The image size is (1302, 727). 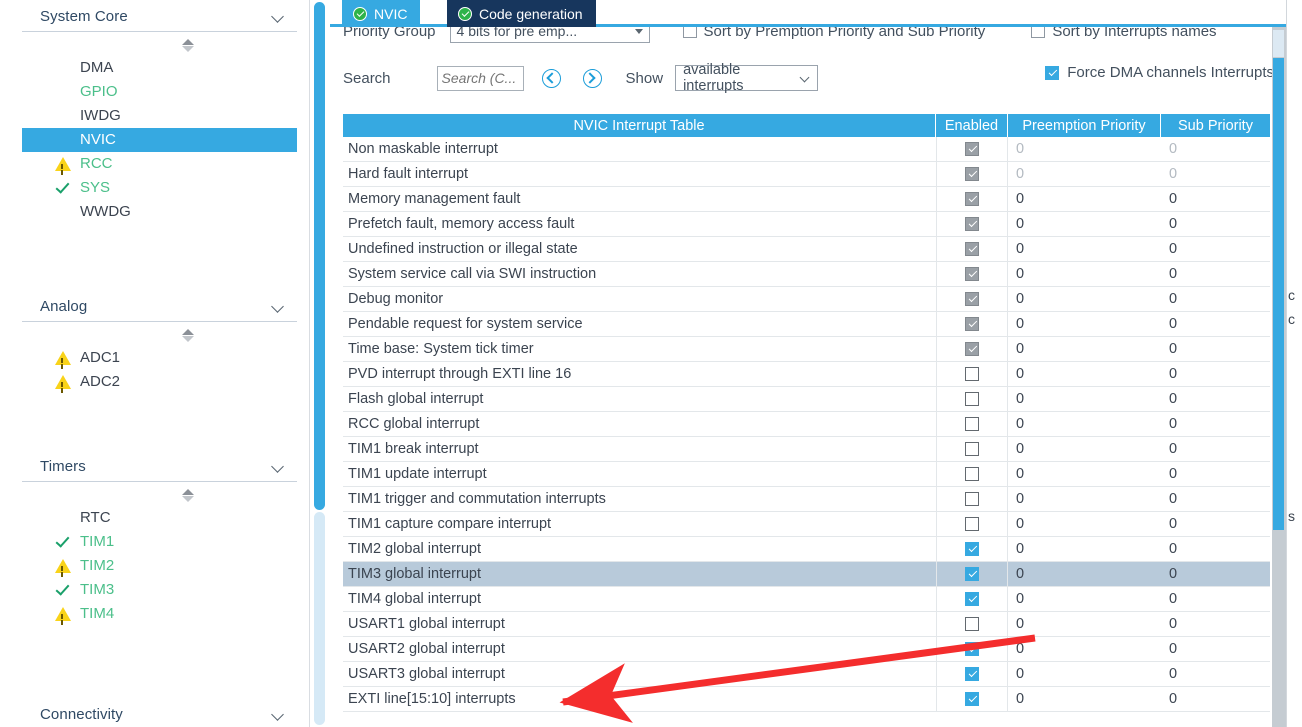 I want to click on sidebar-item-tim4: TIM4, so click(x=159, y=614).